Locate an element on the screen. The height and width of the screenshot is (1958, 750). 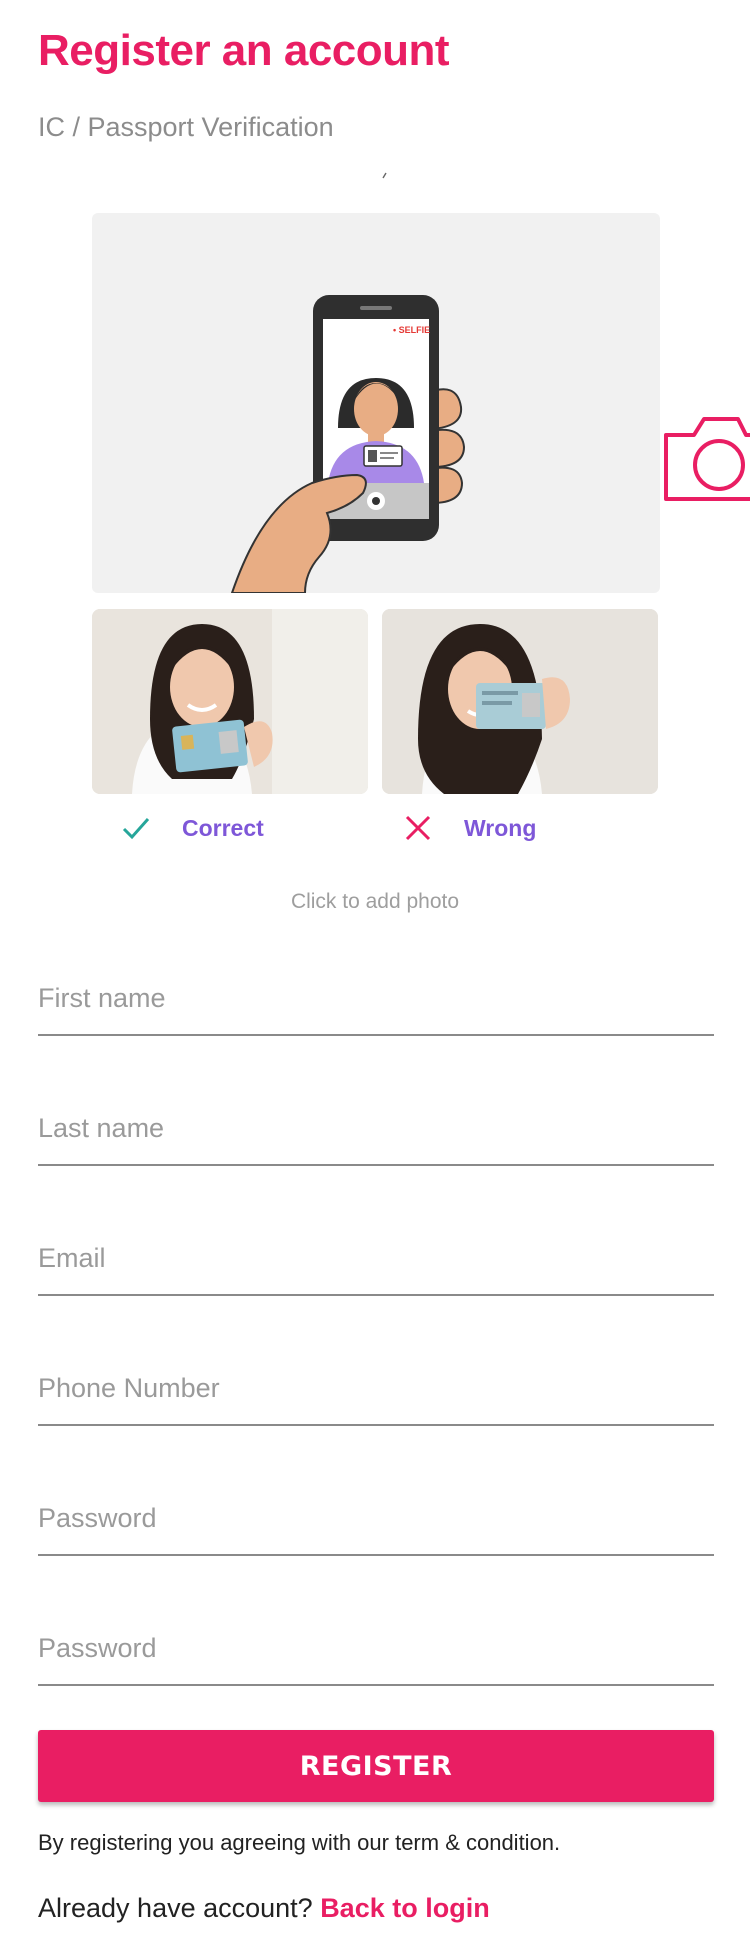
register-button: REGISTER is located at coordinates (376, 1766).